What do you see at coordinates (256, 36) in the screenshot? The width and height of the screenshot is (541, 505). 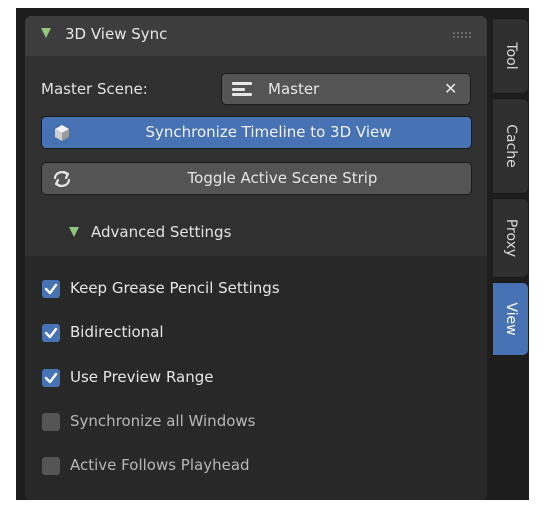 I see `panel-header: 3D View Sync` at bounding box center [256, 36].